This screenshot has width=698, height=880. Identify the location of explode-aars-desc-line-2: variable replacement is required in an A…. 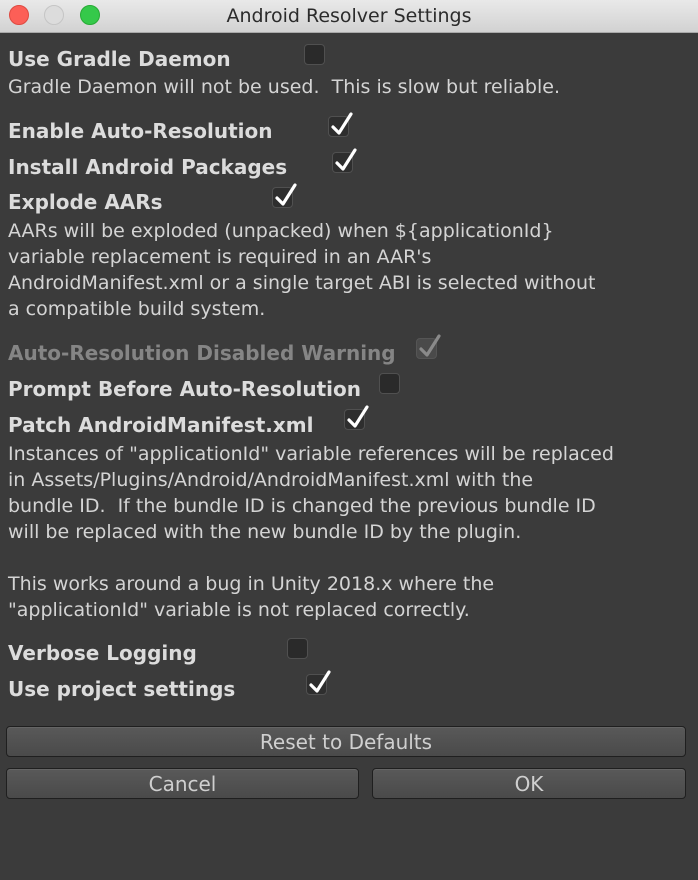
(220, 257).